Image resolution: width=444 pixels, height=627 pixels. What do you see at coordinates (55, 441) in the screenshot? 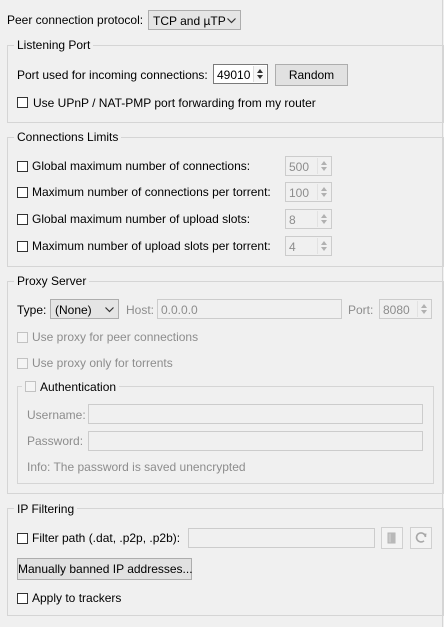
I see `password-label: Password:` at bounding box center [55, 441].